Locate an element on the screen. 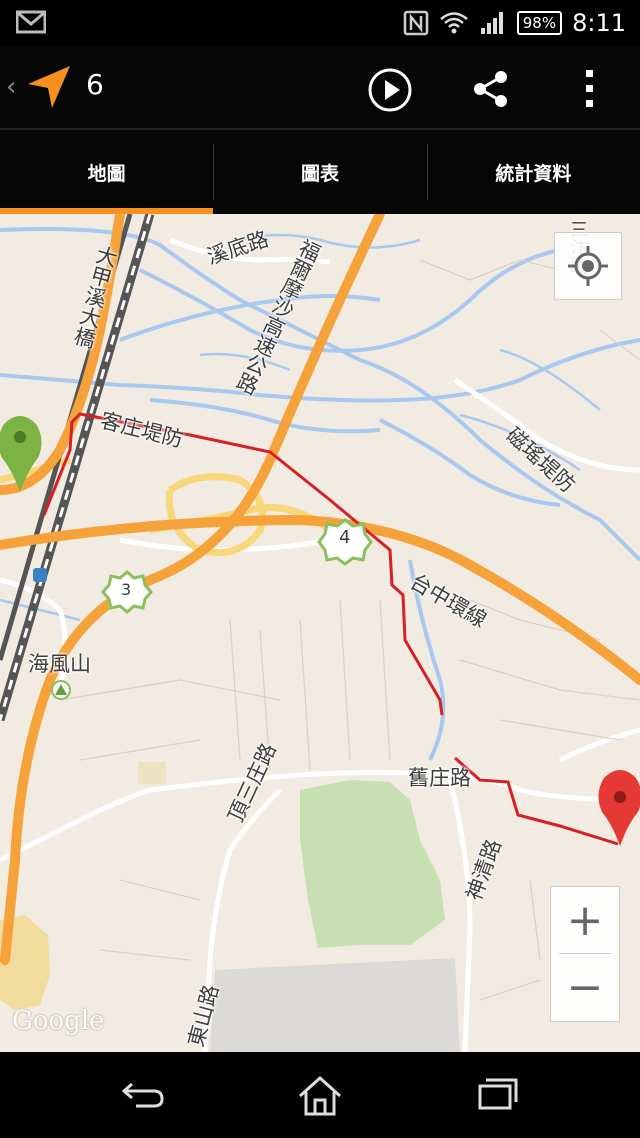 This screenshot has width=640, height=1138. zoom-in-button: + is located at coordinates (585, 920).